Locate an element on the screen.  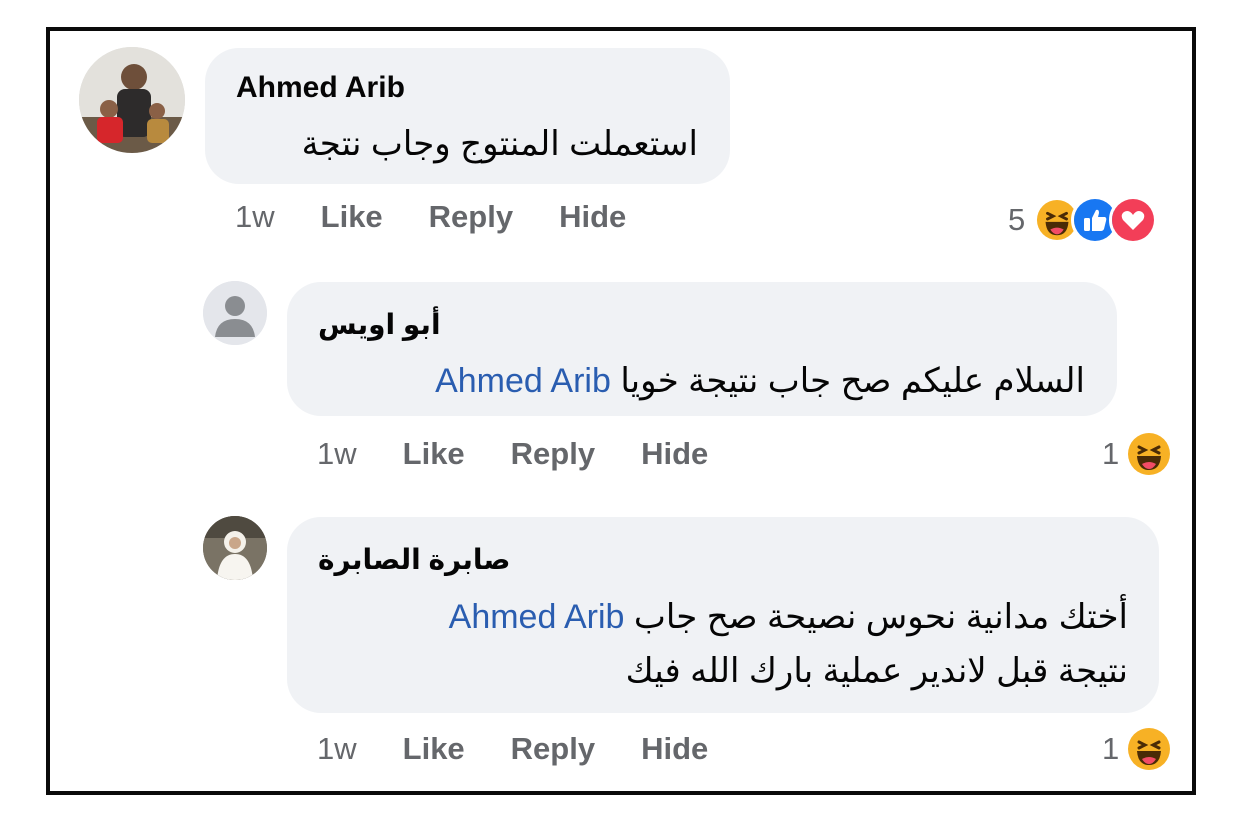
comment-text: استعملت المنتوج وجاب نتجة is located at coordinates (499, 144).